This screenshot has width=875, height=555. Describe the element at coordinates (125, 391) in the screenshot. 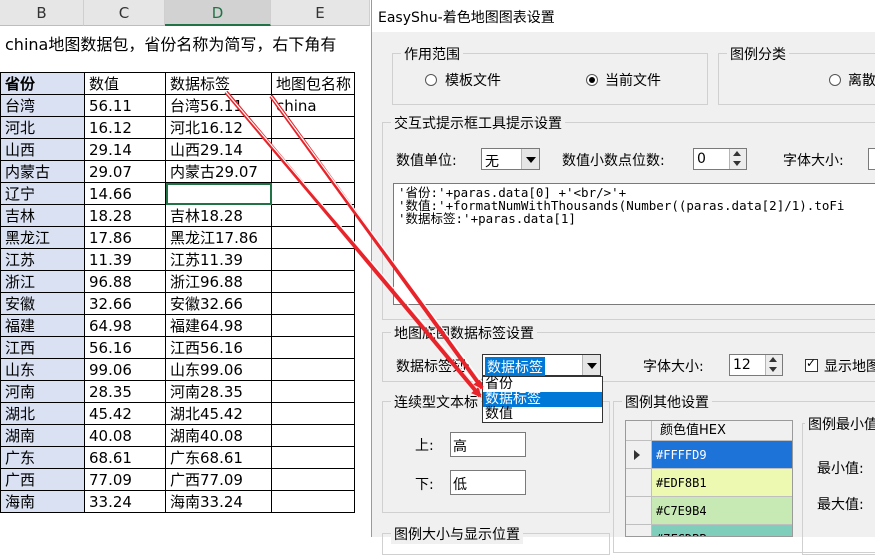

I see `cell-value: 28.35` at that location.